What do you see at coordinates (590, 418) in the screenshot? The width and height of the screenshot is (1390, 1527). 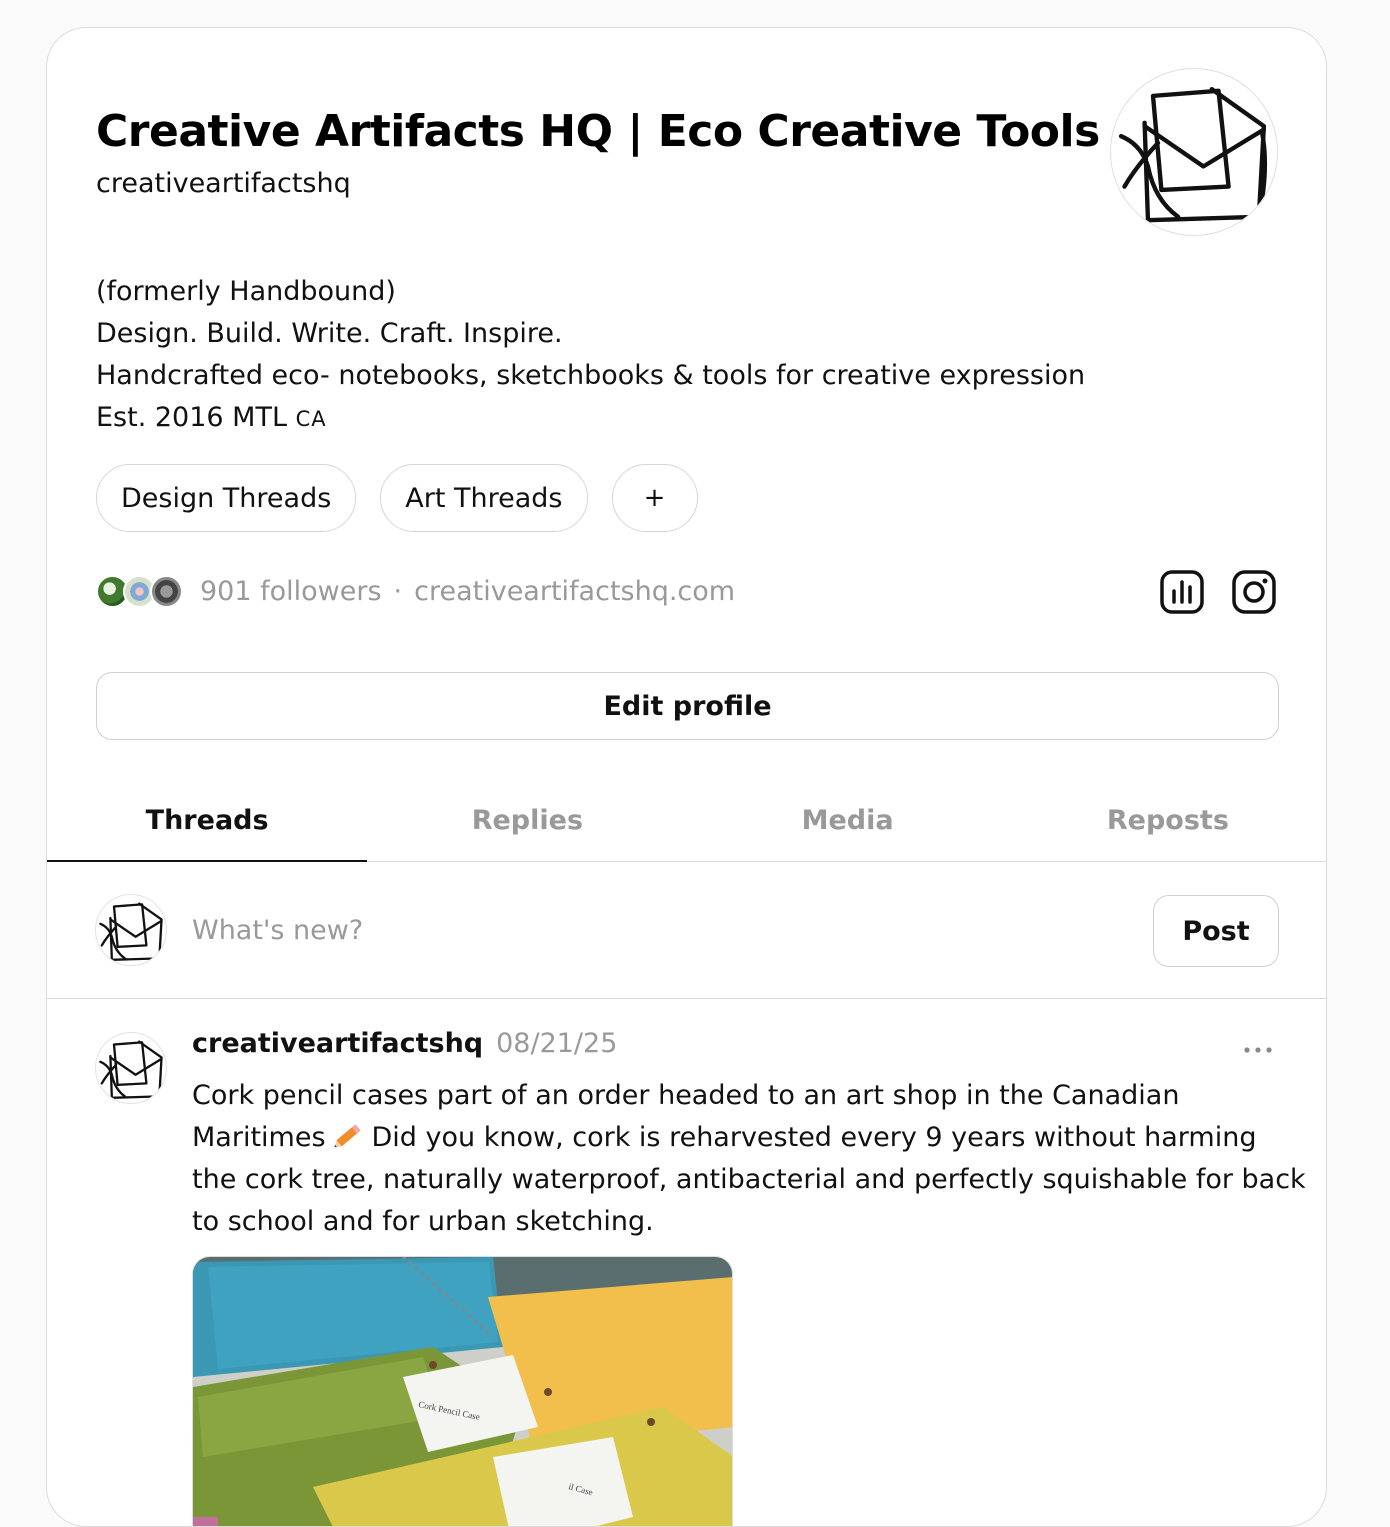 I see `bio-line: Est. 2016 MTL CA` at bounding box center [590, 418].